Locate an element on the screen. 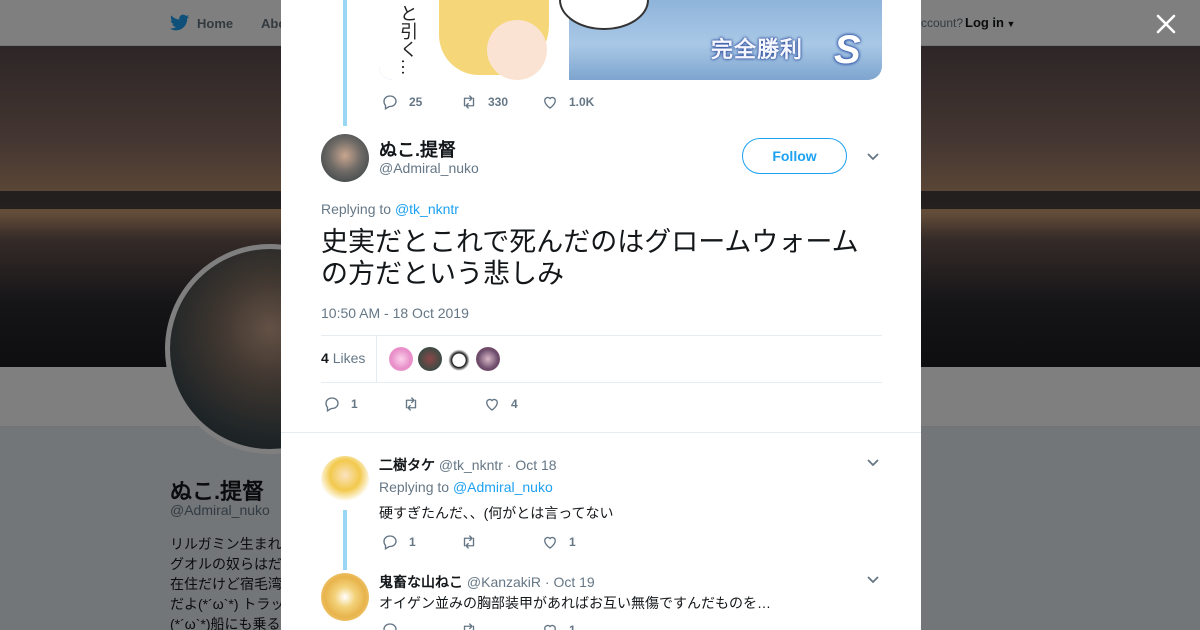  reply-author-handle: @tk_nkntr is located at coordinates (471, 465).